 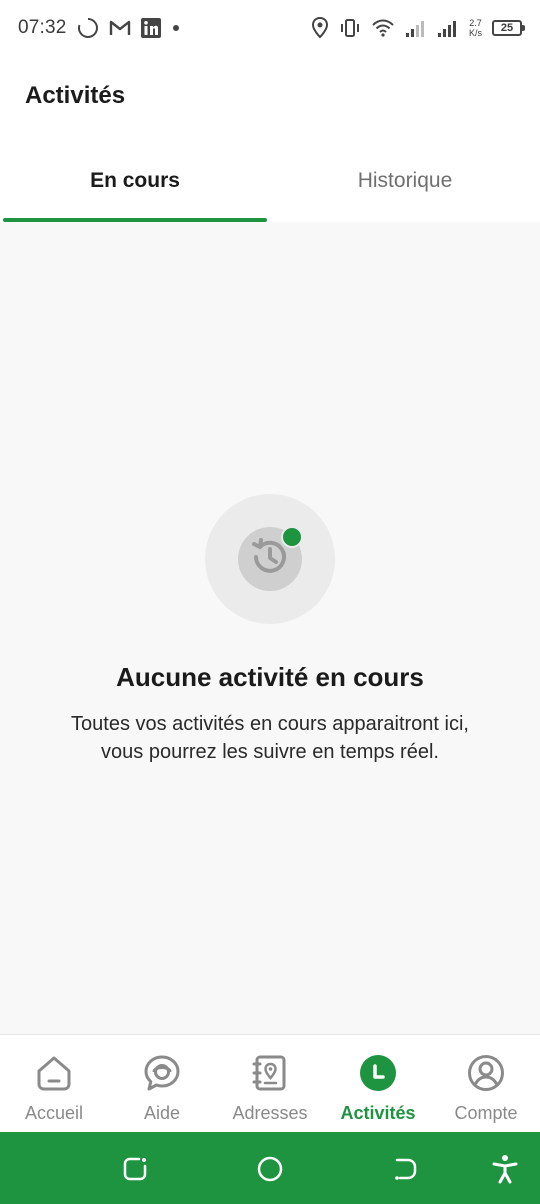 What do you see at coordinates (176, 28) in the screenshot?
I see `notification-dot-icon` at bounding box center [176, 28].